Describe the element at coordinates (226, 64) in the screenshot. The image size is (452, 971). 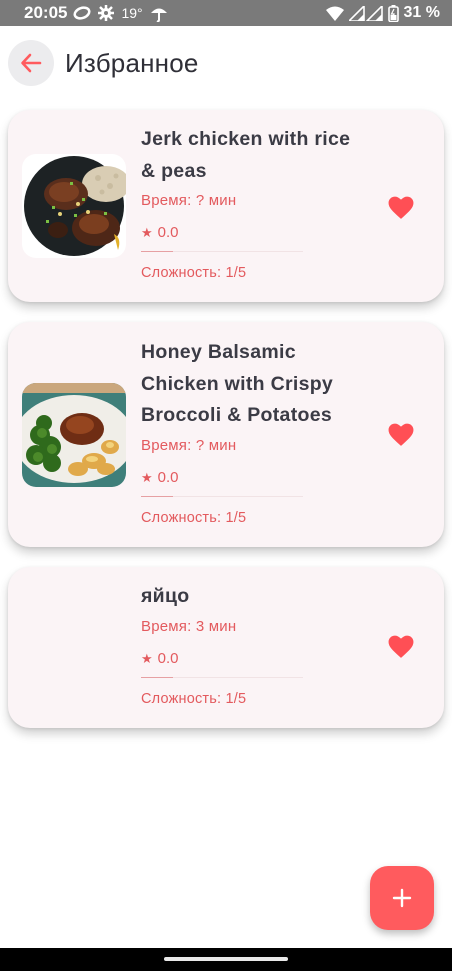
I see `app-header: Избранное` at that location.